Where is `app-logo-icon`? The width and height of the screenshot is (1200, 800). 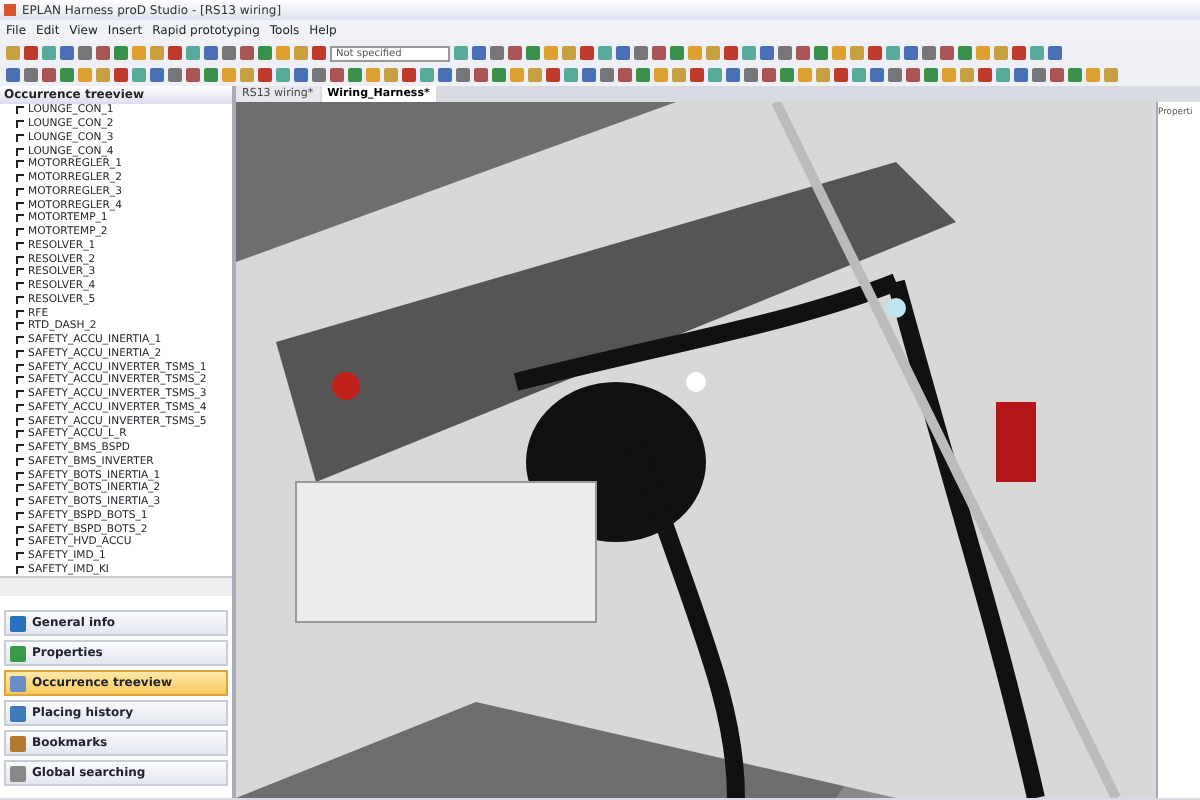 app-logo-icon is located at coordinates (10, 10).